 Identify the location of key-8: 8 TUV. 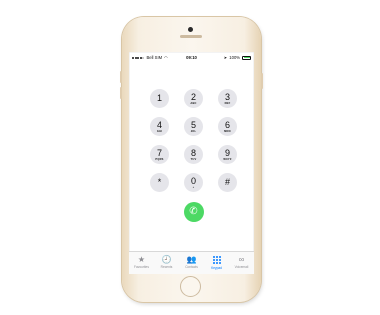
(193, 154).